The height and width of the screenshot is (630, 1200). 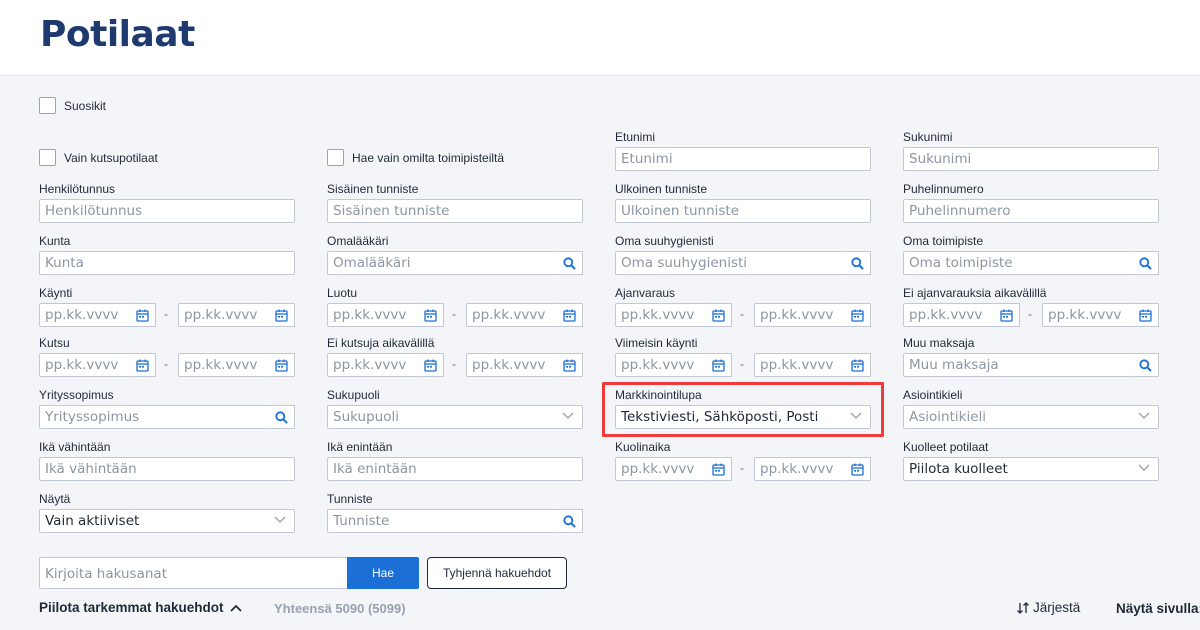 What do you see at coordinates (1146, 365) in the screenshot?
I see `other-payer-search-button` at bounding box center [1146, 365].